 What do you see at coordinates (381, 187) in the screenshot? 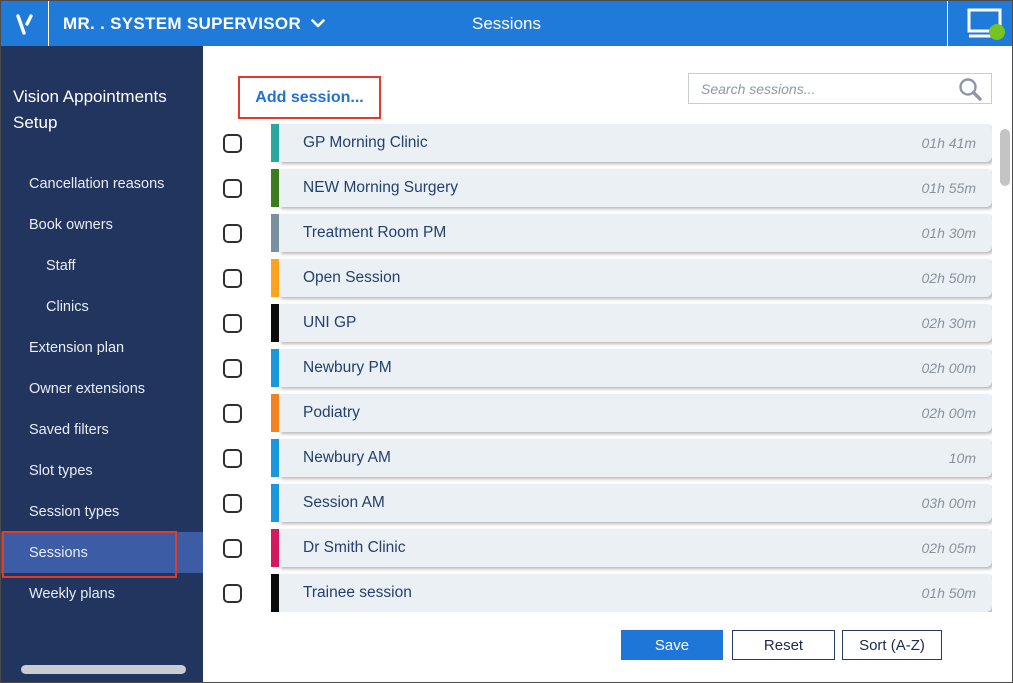
I see `session-name: NEW Morning Surgery` at bounding box center [381, 187].